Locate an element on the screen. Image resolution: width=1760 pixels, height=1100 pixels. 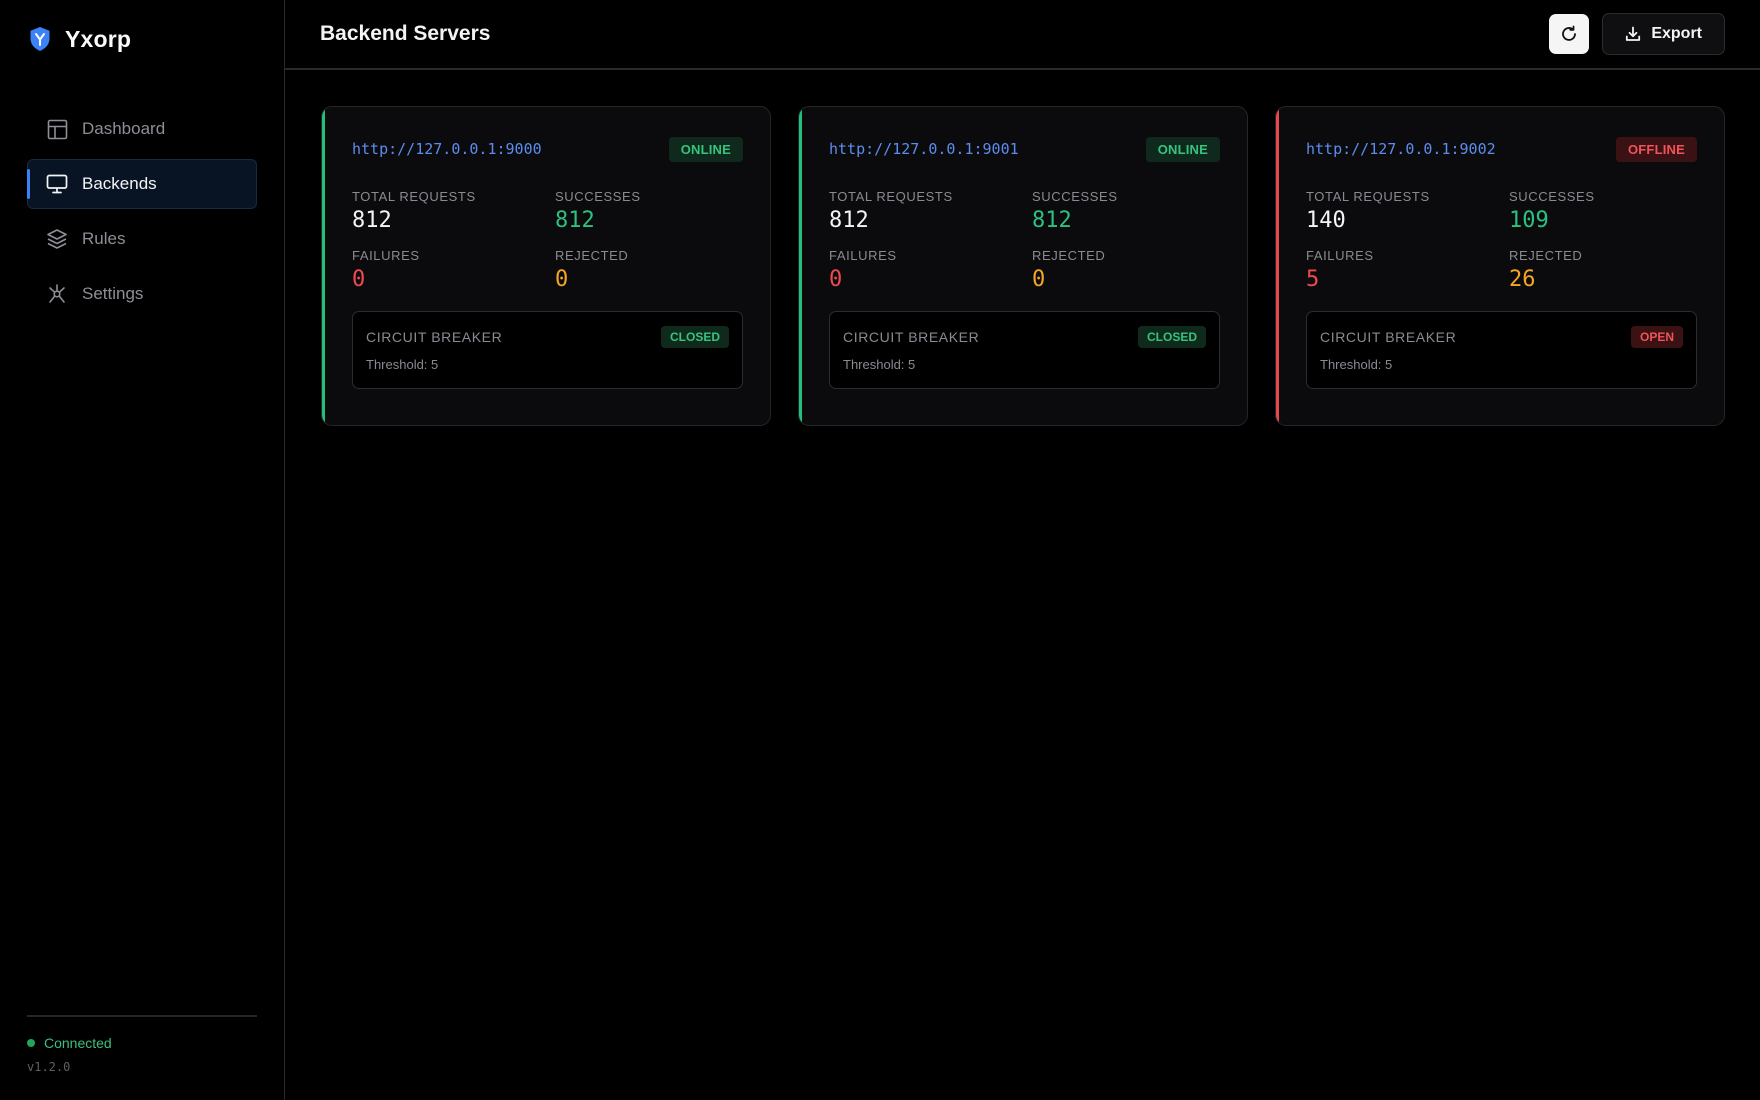
layers-icon is located at coordinates (57, 239).